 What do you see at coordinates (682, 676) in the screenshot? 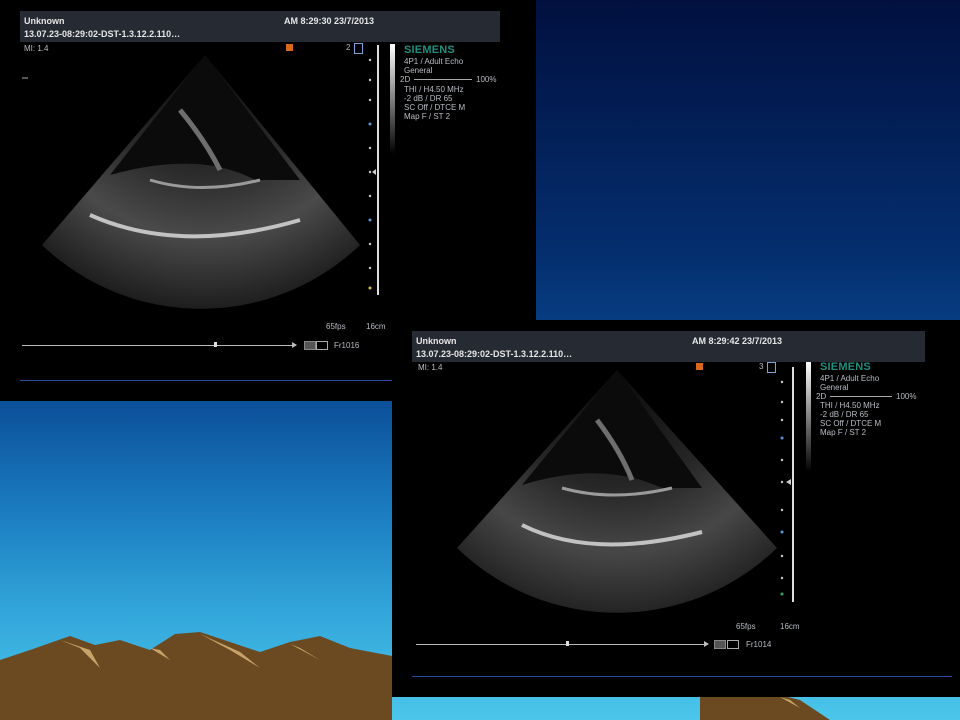
I see `bottom-line` at bounding box center [682, 676].